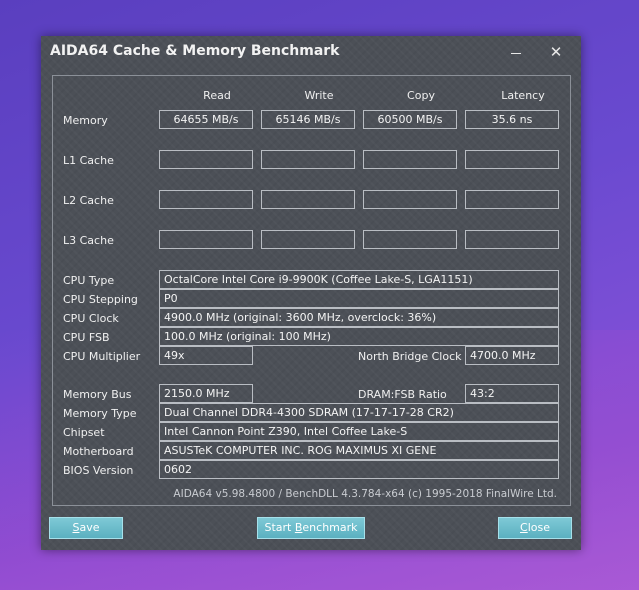 Image resolution: width=639 pixels, height=590 pixels. What do you see at coordinates (97, 394) in the screenshot?
I see `memory-bus-label: Memory Bus` at bounding box center [97, 394].